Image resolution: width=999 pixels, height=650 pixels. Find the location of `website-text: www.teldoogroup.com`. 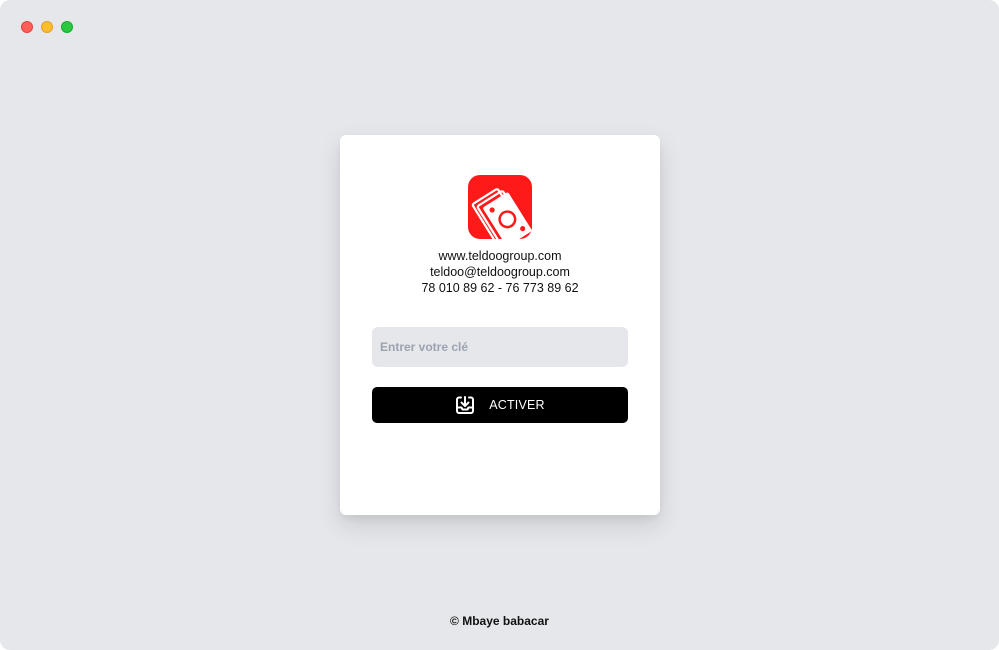

website-text: www.teldoogroup.com is located at coordinates (500, 256).